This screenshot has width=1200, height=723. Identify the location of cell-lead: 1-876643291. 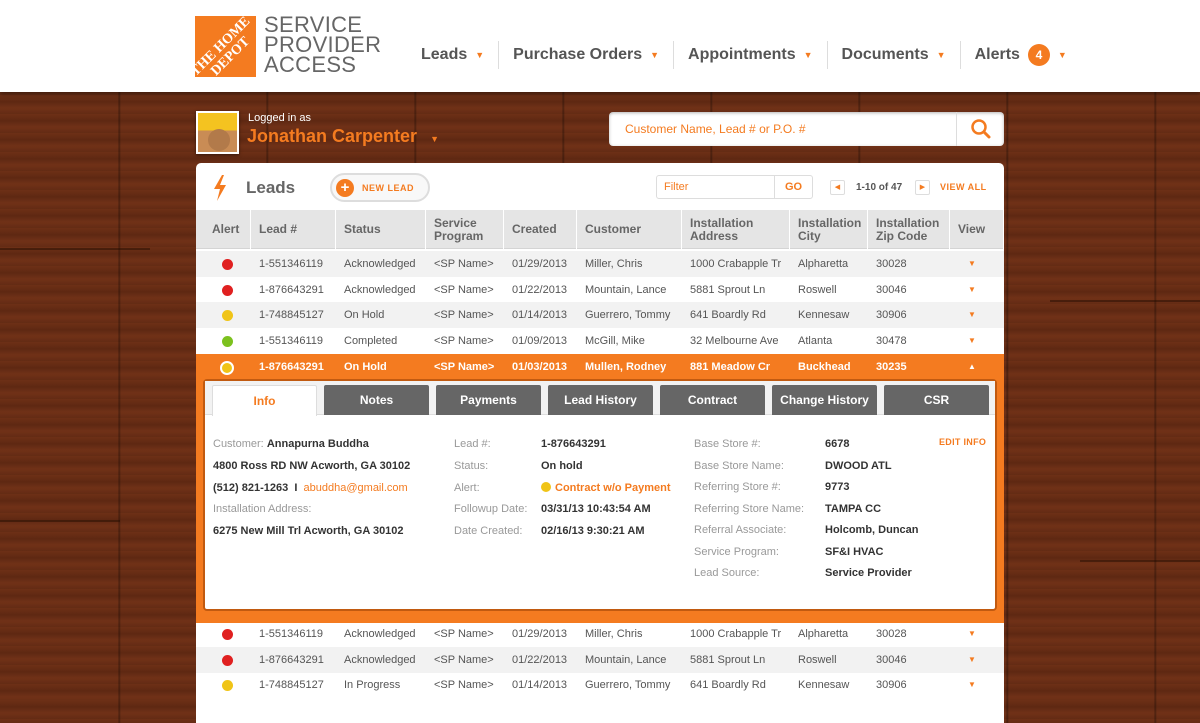
(291, 289).